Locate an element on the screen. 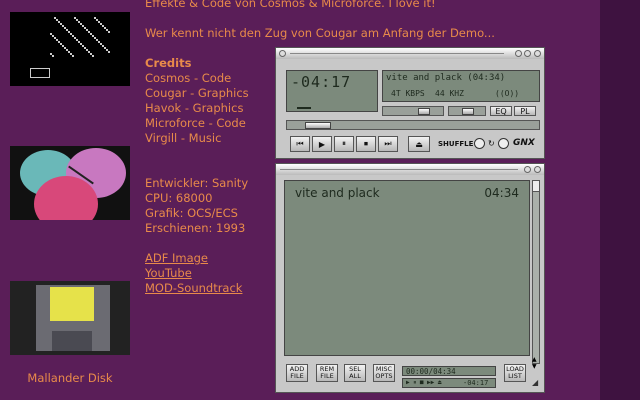 This screenshot has height=400, width=640. time-display: -04:17 is located at coordinates (332, 91).